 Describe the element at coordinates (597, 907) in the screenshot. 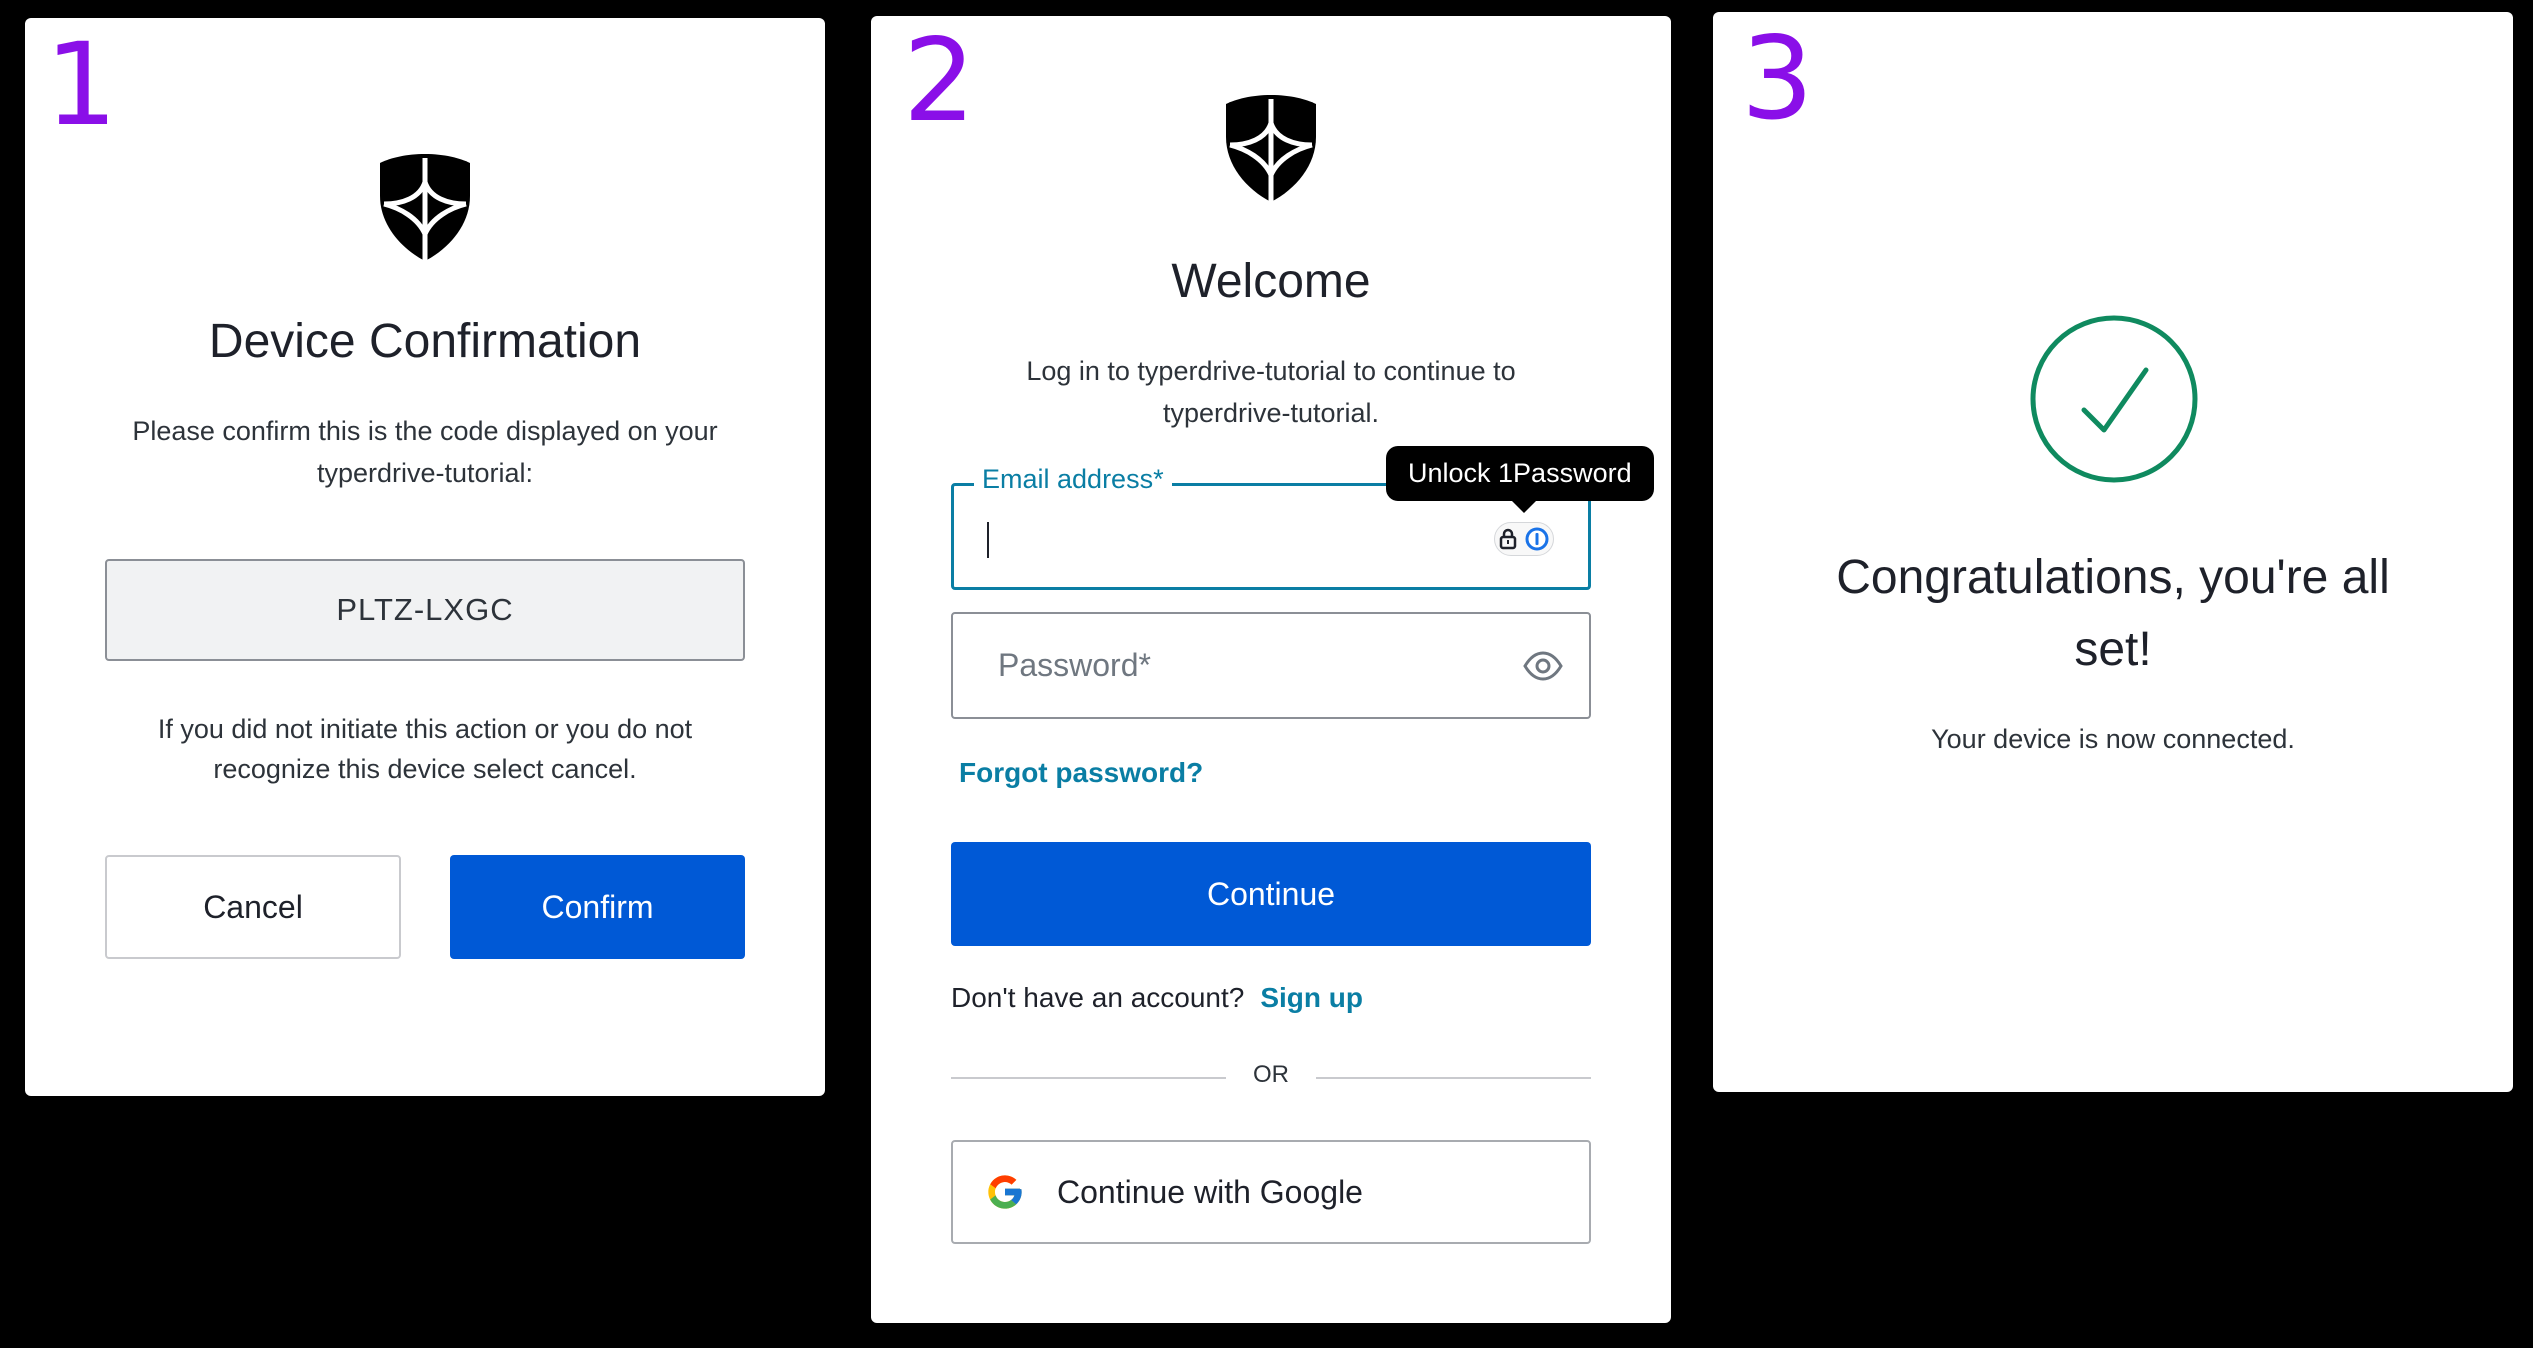

I see `confirm-button: Confirm` at that location.